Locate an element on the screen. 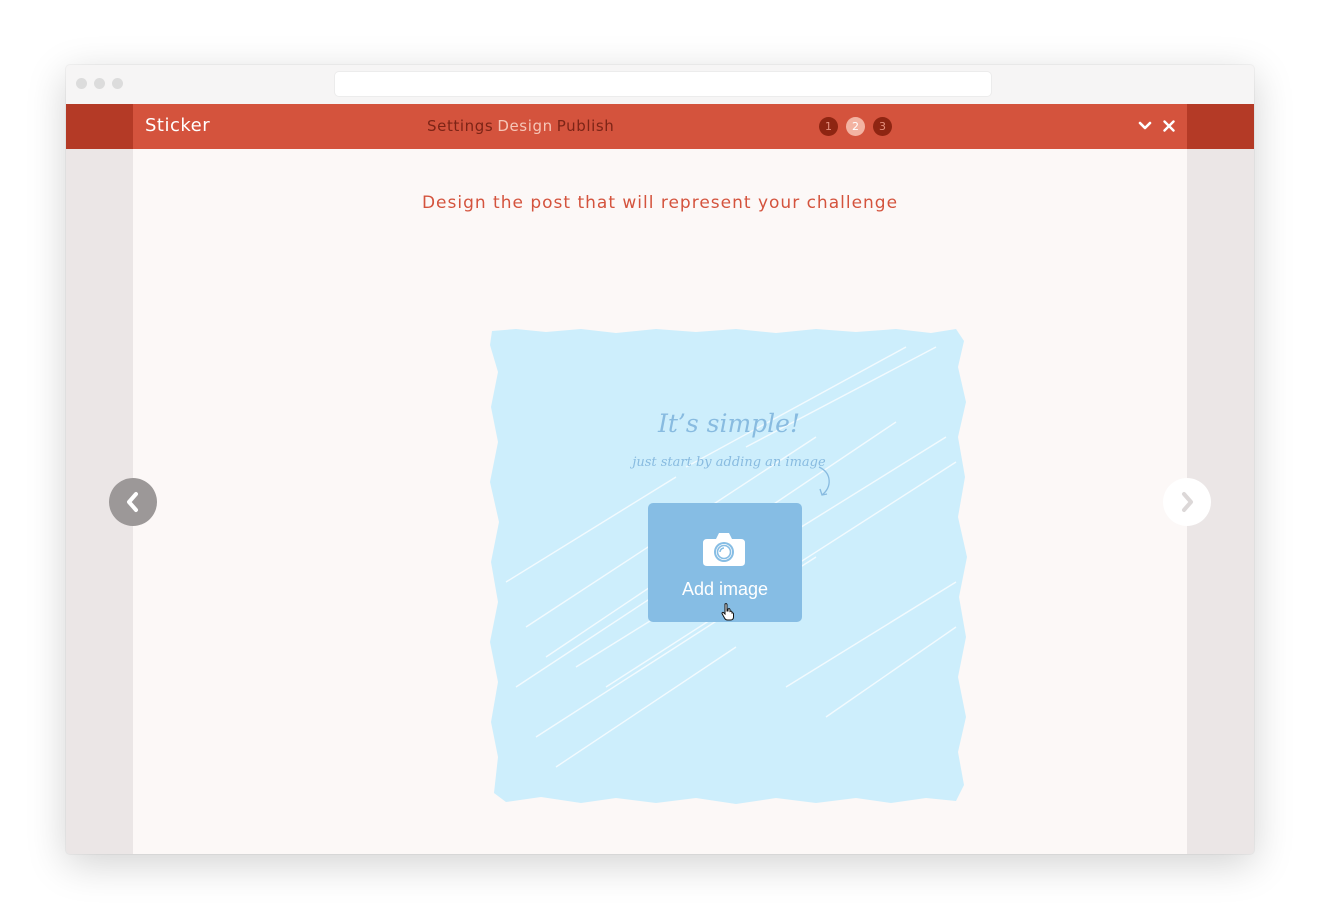  window-zoom-dot is located at coordinates (117, 83).